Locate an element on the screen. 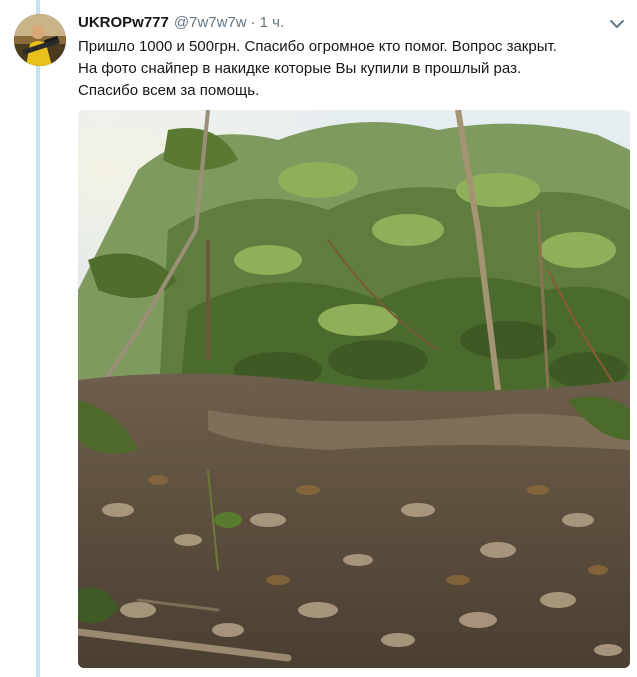 Image resolution: width=637 pixels, height=677 pixels. chevron-down-icon is located at coordinates (617, 24).